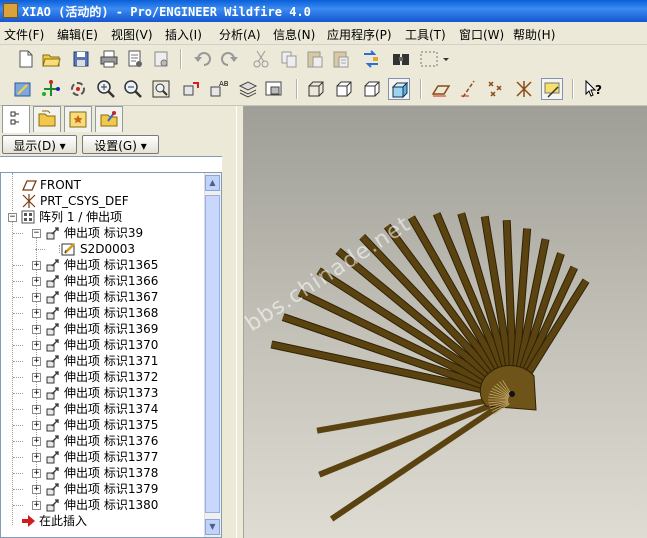 The image size is (647, 538). I want to click on tree-item: + 伸出项 标识1376, so click(103, 441).